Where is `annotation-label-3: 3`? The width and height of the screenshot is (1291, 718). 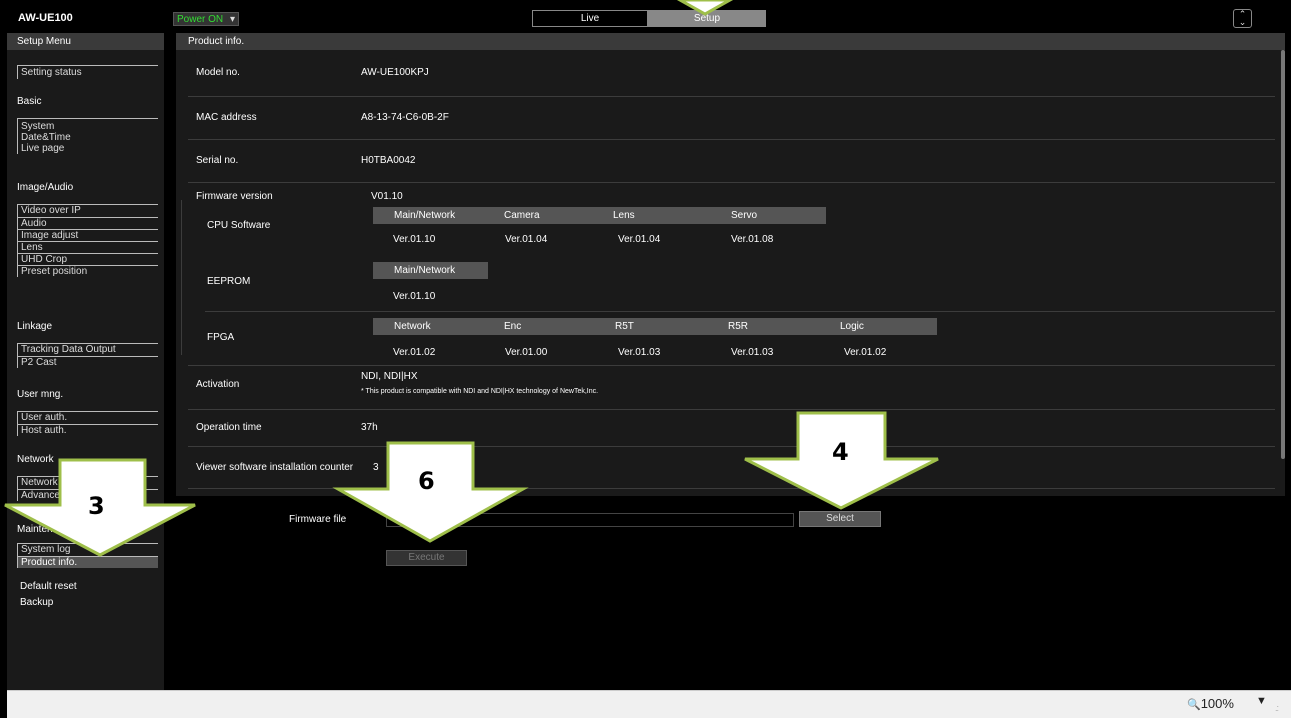 annotation-label-3: 3 is located at coordinates (96, 506).